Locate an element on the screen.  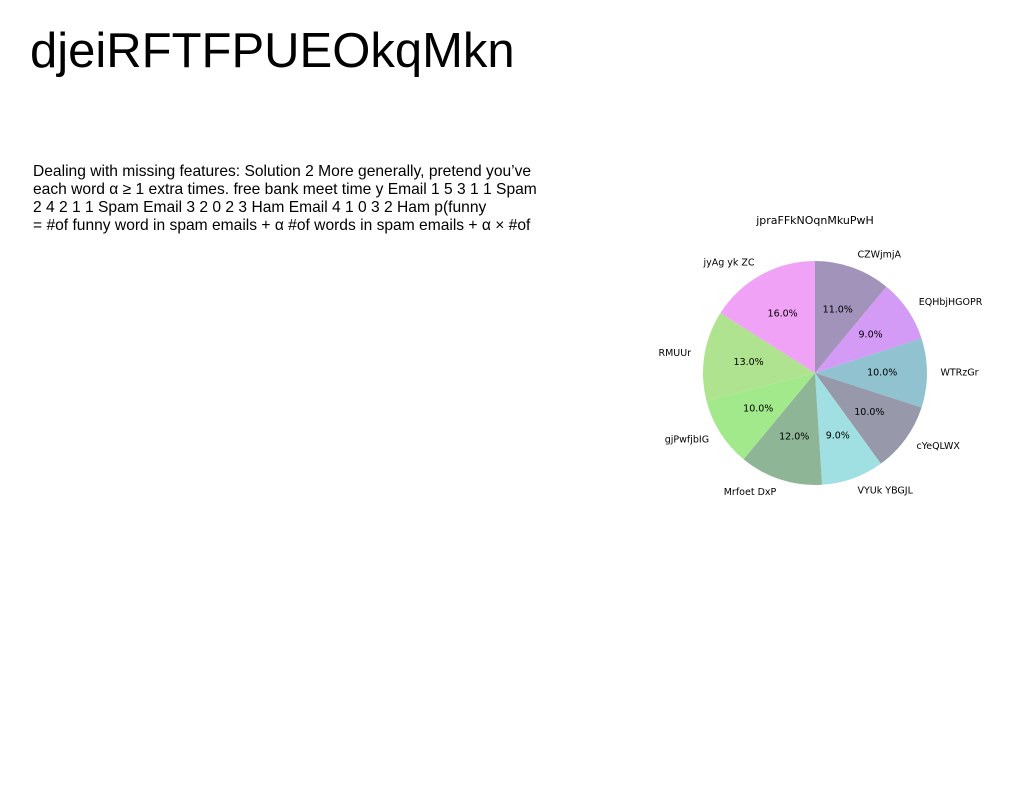
chart-title: jpraFFkNOqnMkuPwH is located at coordinates (814, 220).